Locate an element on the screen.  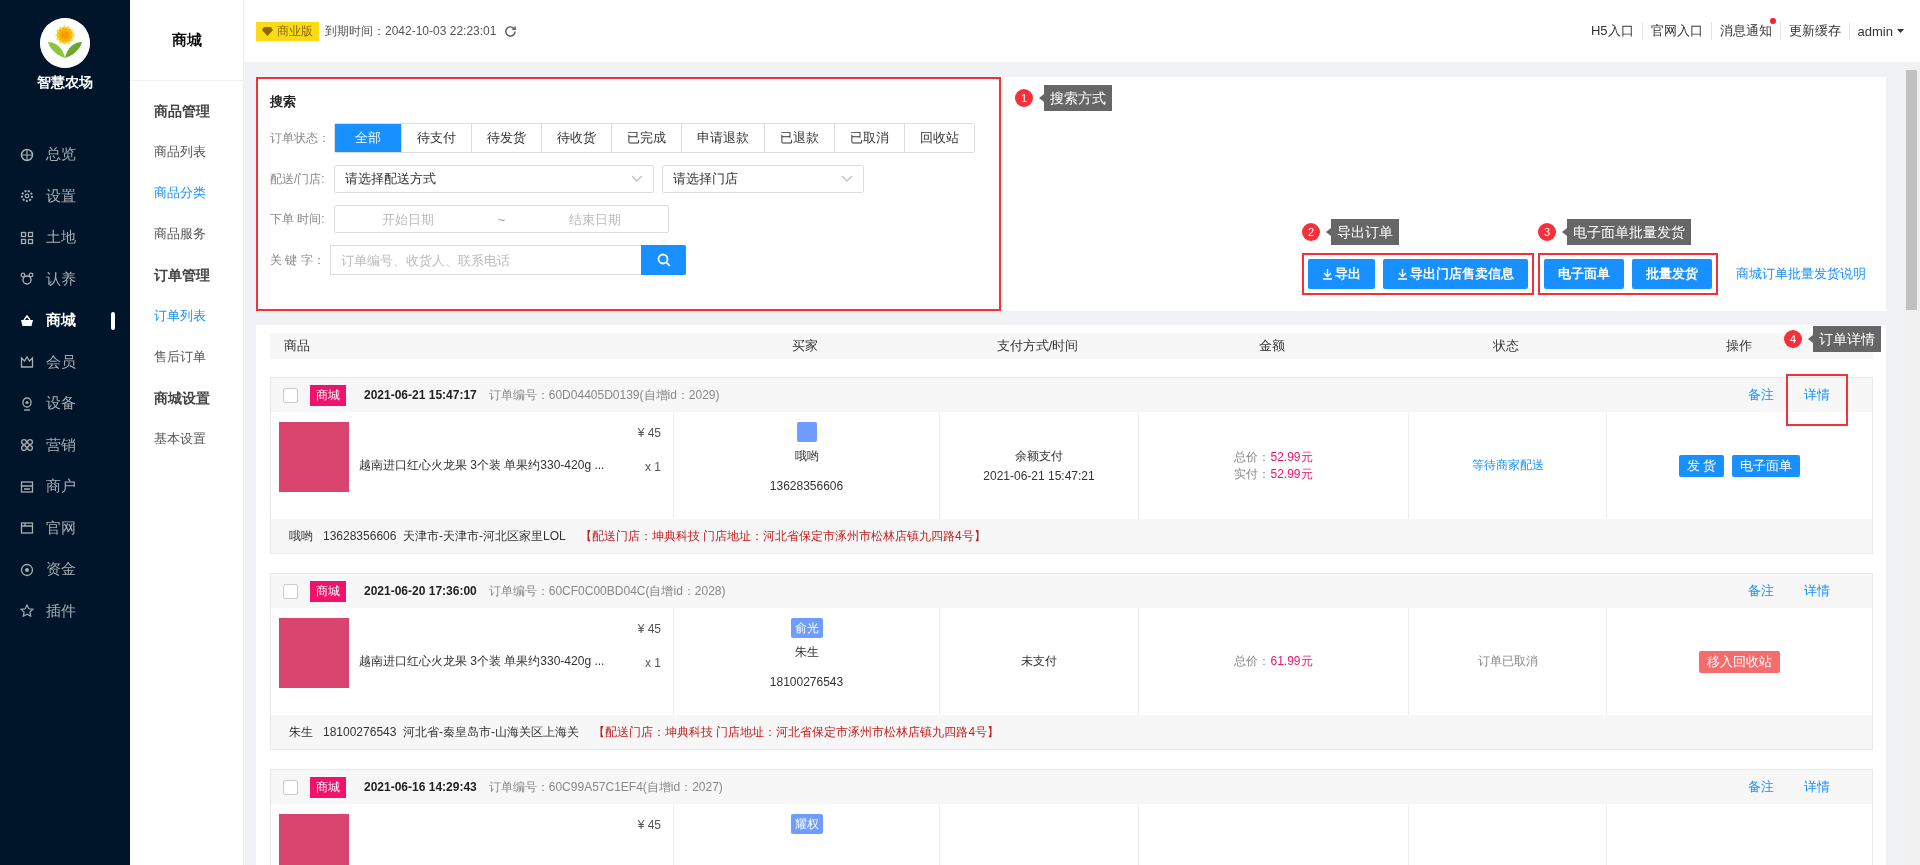
callout-tooltip: 订单详情 is located at coordinates (1844, 339).